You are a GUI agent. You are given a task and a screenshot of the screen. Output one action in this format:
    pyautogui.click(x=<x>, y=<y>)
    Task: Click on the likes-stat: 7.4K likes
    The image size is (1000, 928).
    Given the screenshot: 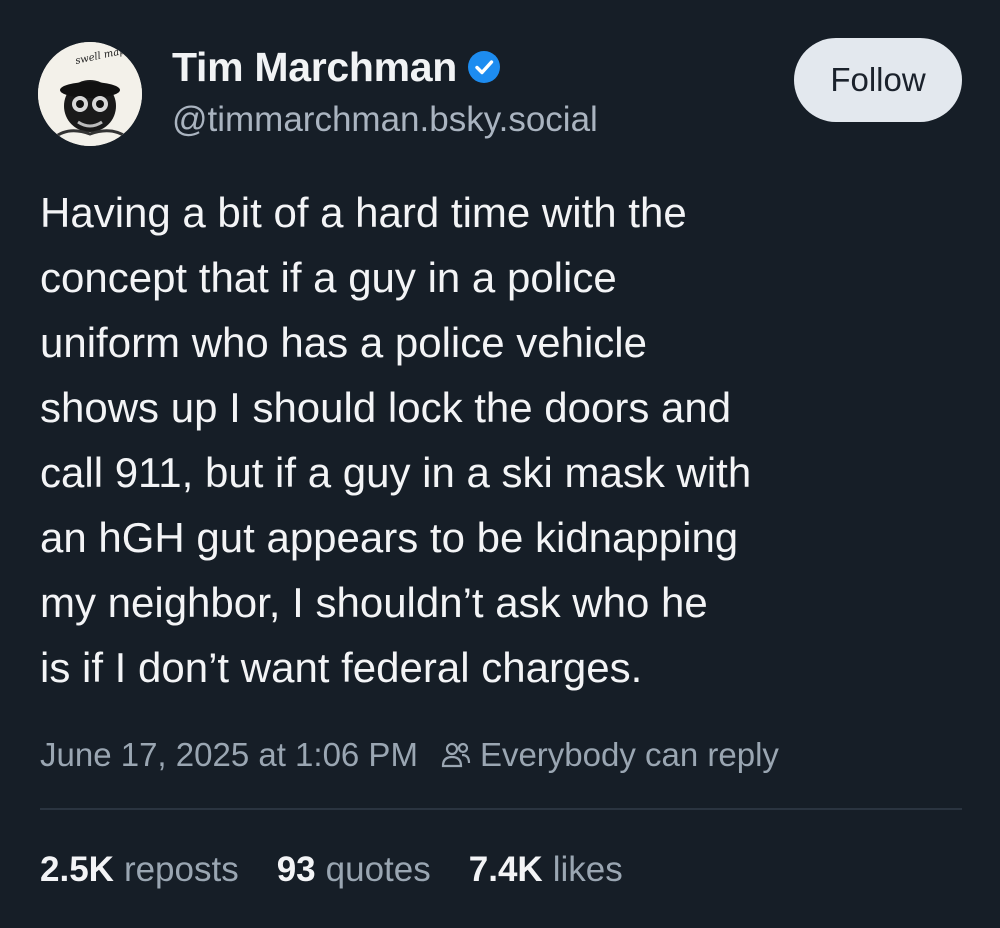 What is the action you would take?
    pyautogui.click(x=546, y=870)
    